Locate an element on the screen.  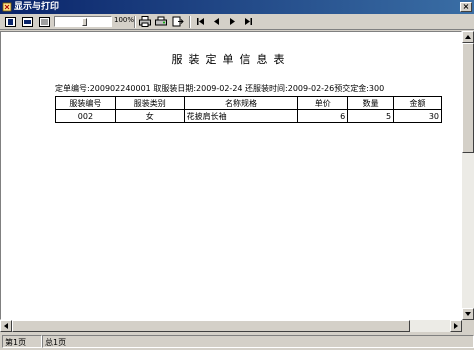
last-page-icon is located at coordinates (248, 21).